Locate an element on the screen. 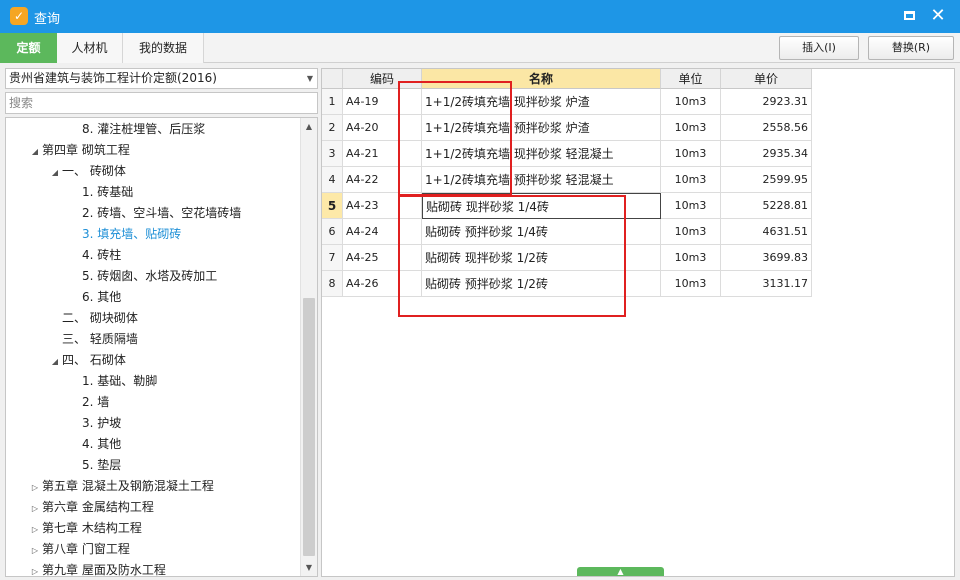 The width and height of the screenshot is (960, 580). scroll-up-icon: ▲ is located at coordinates (309, 126).